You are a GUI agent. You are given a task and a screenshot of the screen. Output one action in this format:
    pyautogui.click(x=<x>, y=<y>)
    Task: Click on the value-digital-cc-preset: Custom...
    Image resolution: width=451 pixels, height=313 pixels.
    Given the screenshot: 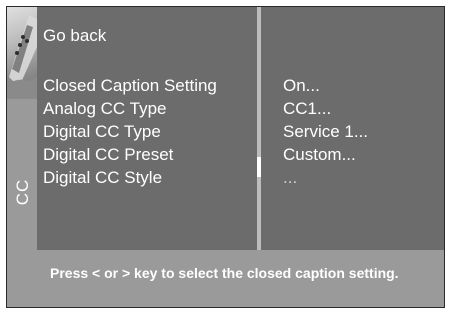 What is the action you would take?
    pyautogui.click(x=325, y=154)
    